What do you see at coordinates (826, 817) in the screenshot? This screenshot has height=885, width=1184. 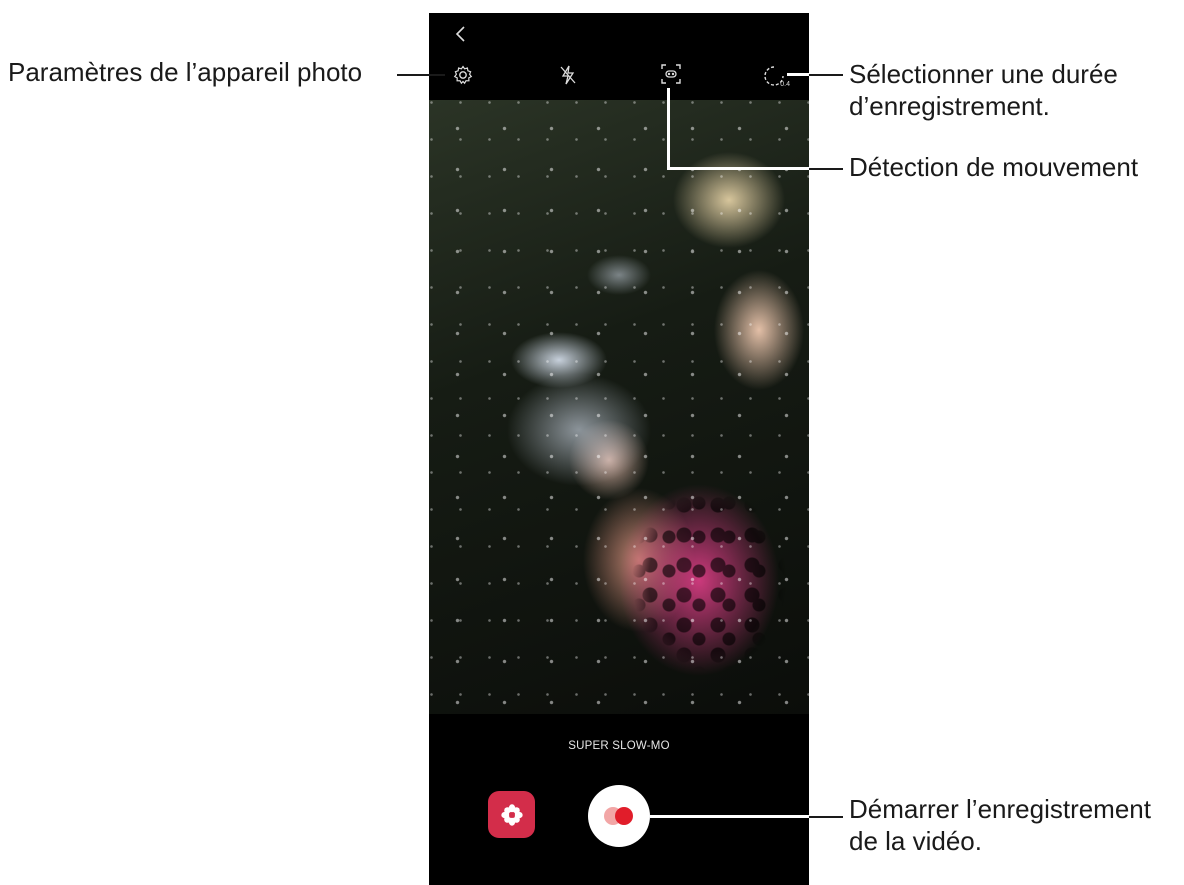 I see `callout-line-record` at bounding box center [826, 817].